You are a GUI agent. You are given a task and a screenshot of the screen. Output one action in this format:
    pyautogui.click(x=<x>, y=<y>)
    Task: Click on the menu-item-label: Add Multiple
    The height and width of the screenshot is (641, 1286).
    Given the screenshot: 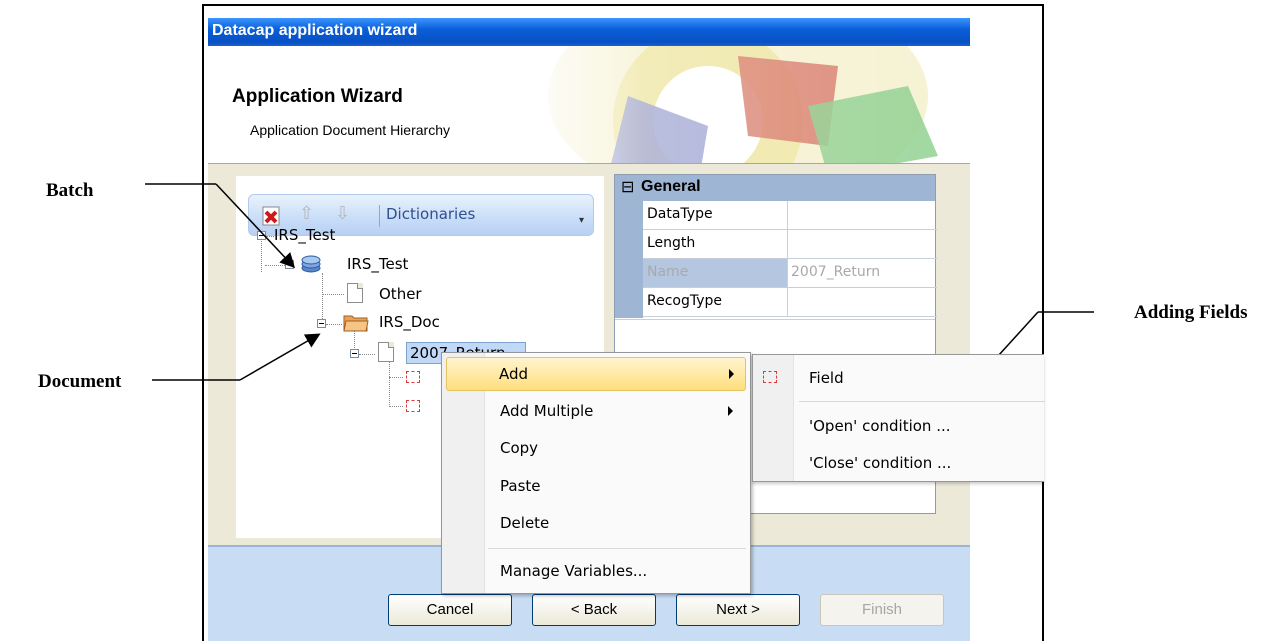 What is the action you would take?
    pyautogui.click(x=547, y=411)
    